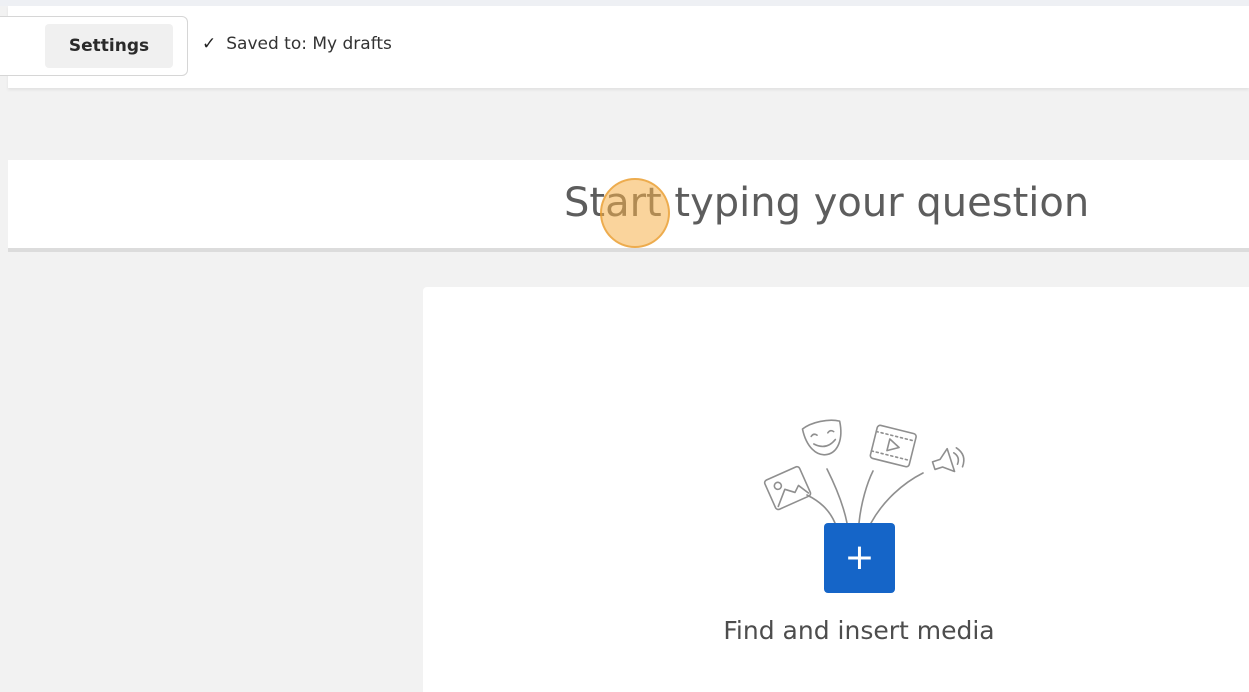 The height and width of the screenshot is (692, 1249). I want to click on media-illustration, so click(864, 471).